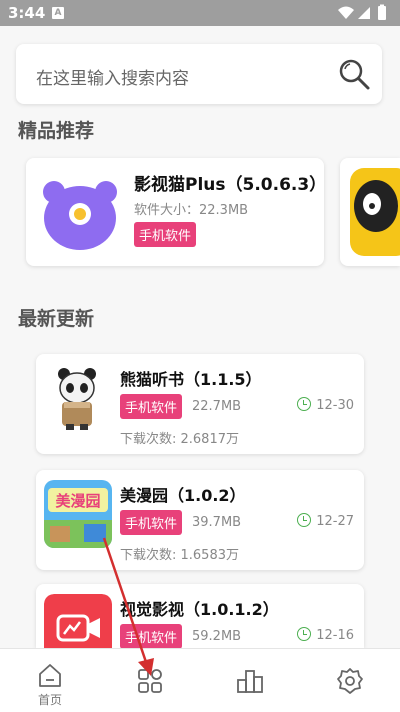 Image resolution: width=400 pixels, height=712 pixels. I want to click on nav-item-home: 首页, so click(50, 680).